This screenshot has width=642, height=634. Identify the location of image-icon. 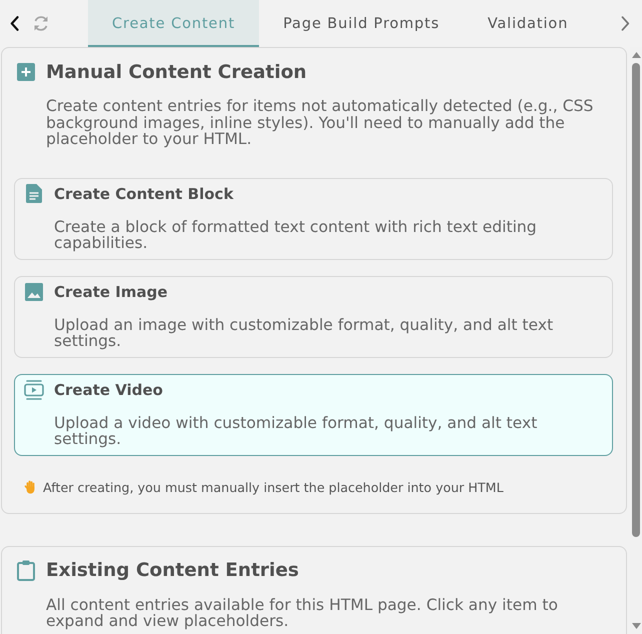
(34, 291).